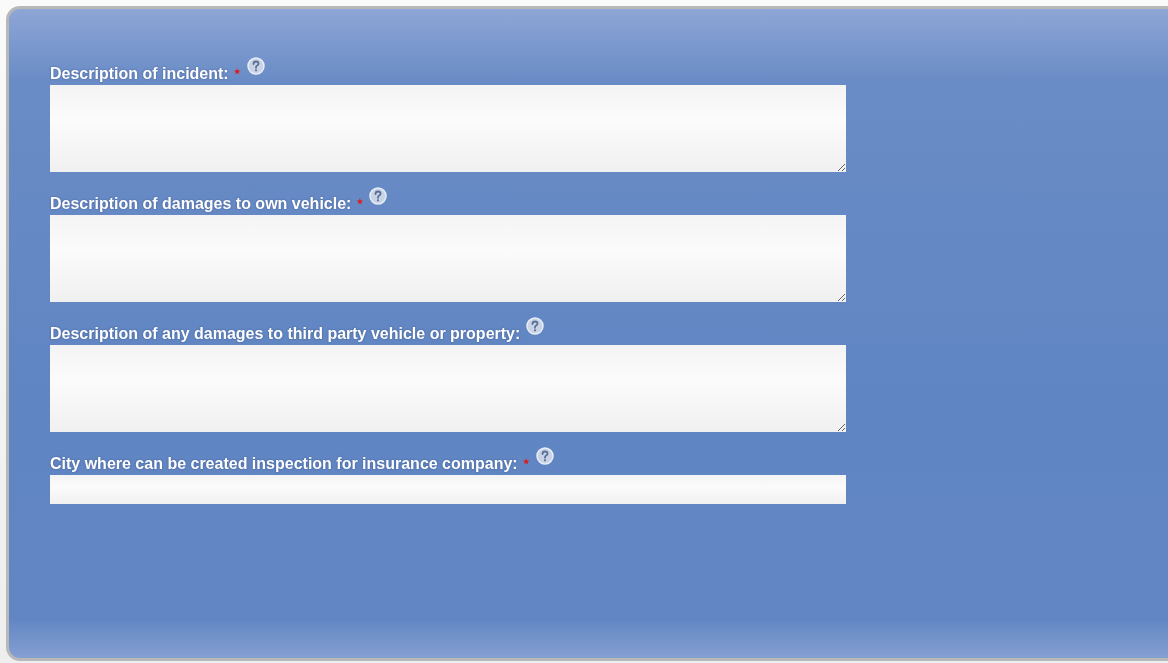 This screenshot has height=663, width=1168. Describe the element at coordinates (285, 334) in the screenshot. I see `field-label: Description of any damages to third party vehicle or property:` at that location.